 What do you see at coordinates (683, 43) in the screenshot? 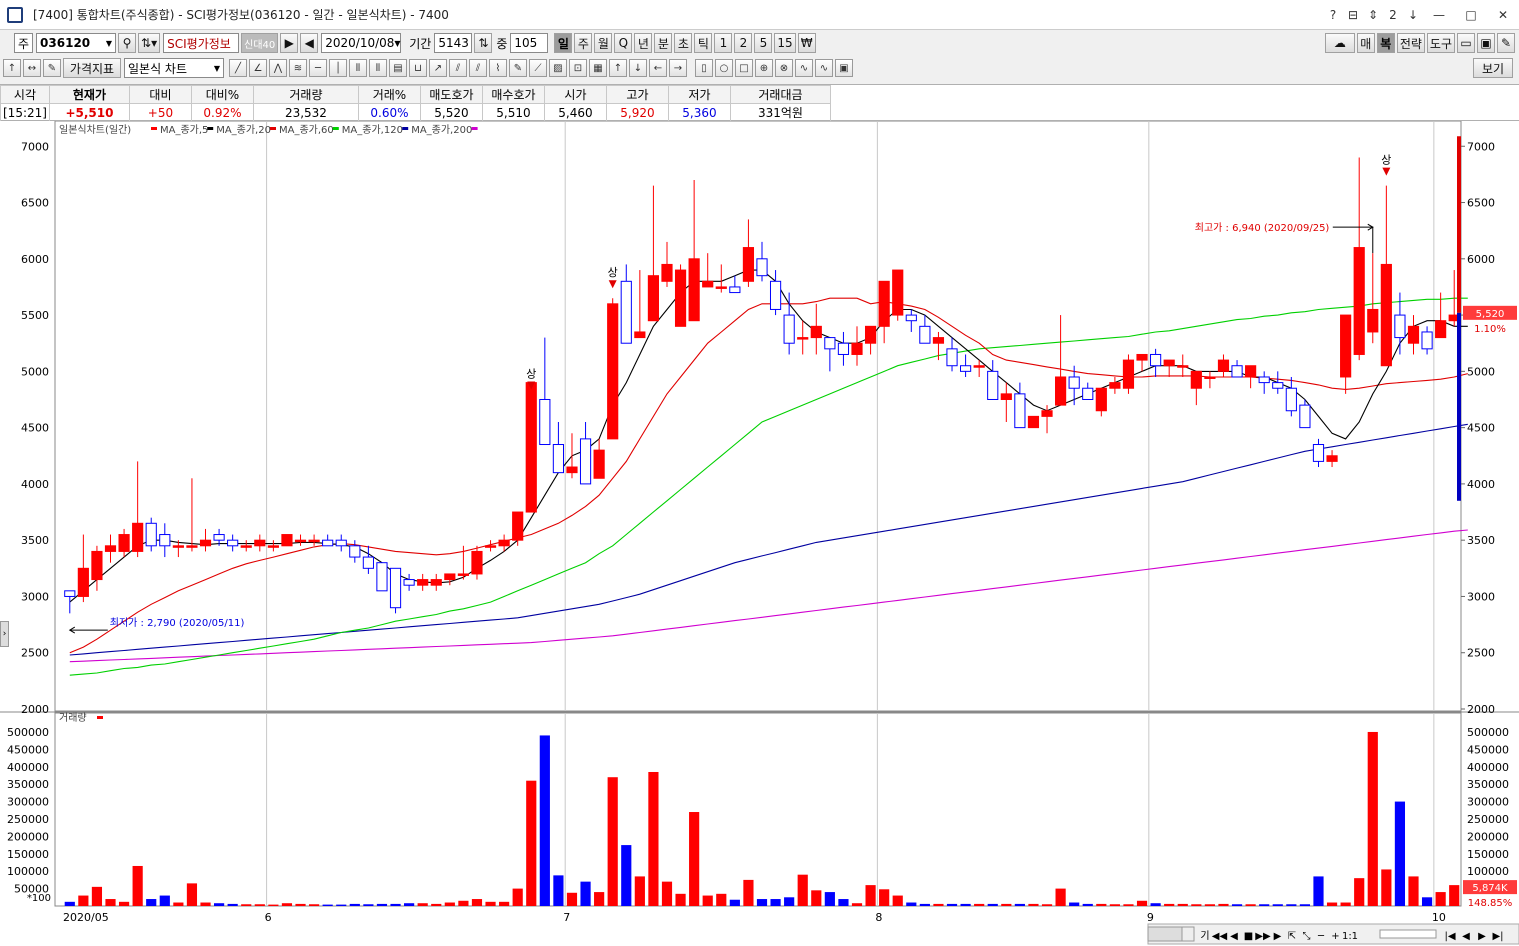
I see `interval-6: 초` at bounding box center [683, 43].